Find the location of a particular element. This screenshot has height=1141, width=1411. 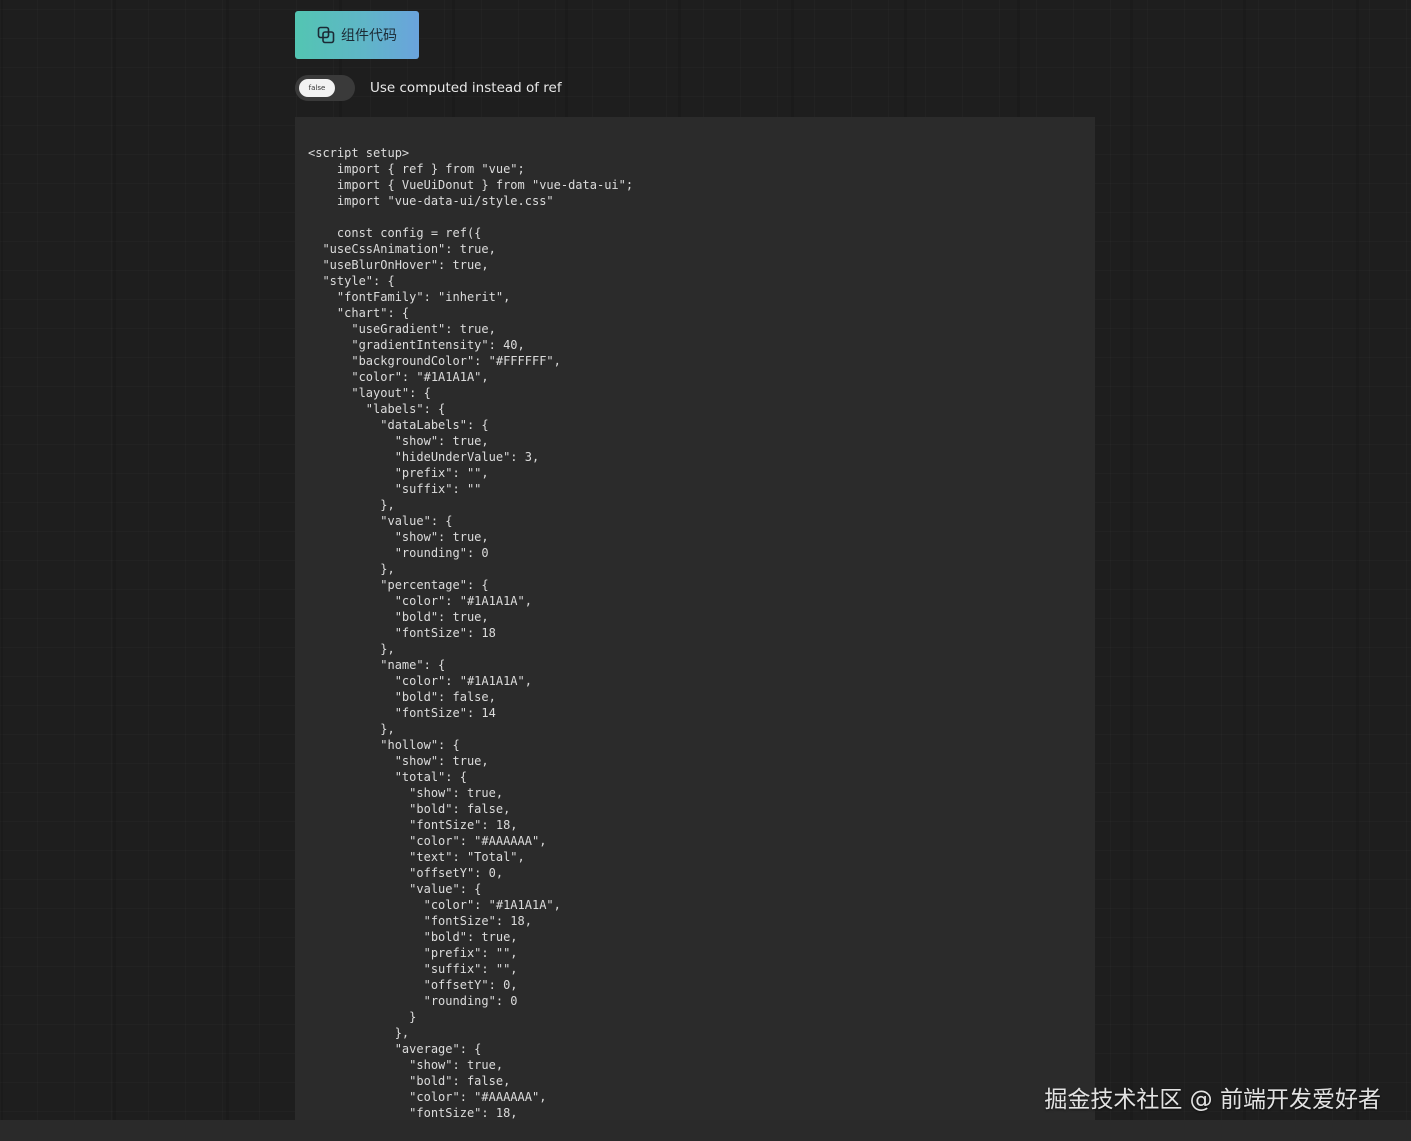

computed-toggle: false is located at coordinates (325, 88).